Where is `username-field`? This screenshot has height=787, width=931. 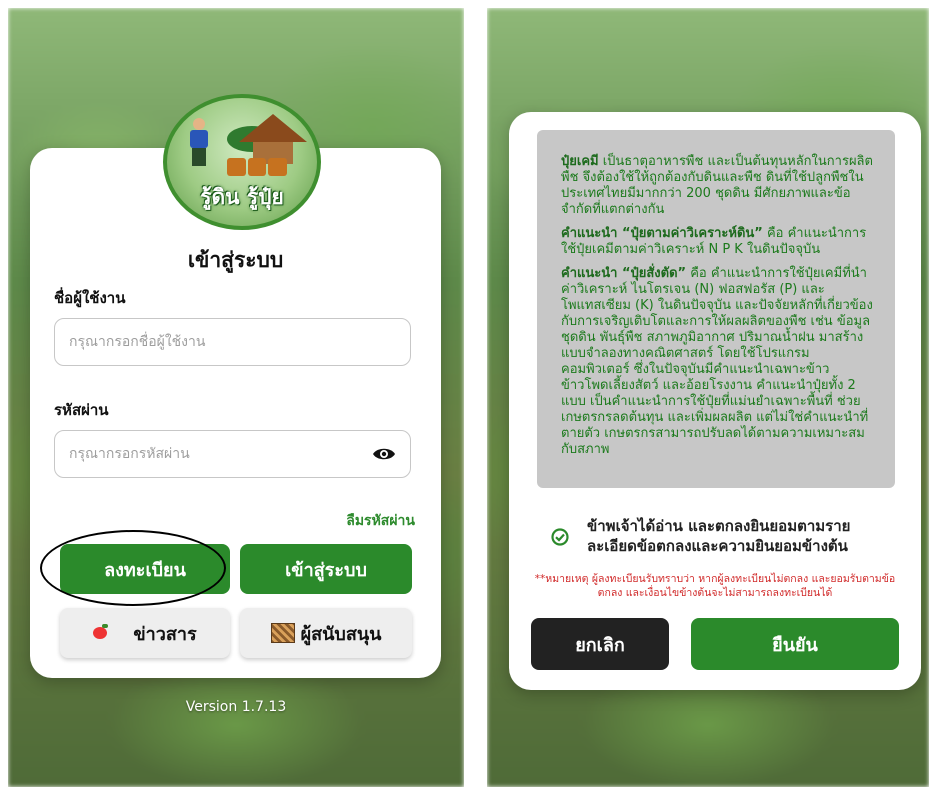 username-field is located at coordinates (232, 342).